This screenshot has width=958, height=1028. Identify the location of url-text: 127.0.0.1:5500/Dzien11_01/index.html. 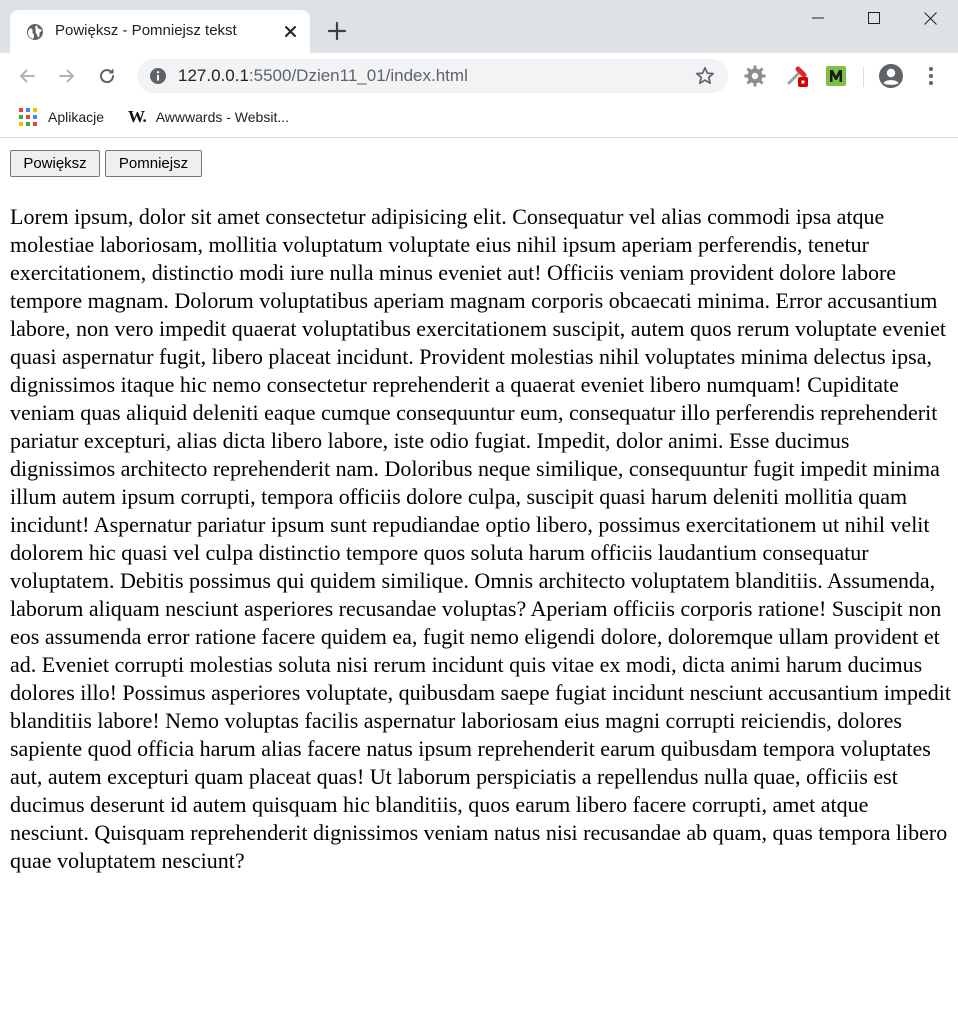
(323, 76).